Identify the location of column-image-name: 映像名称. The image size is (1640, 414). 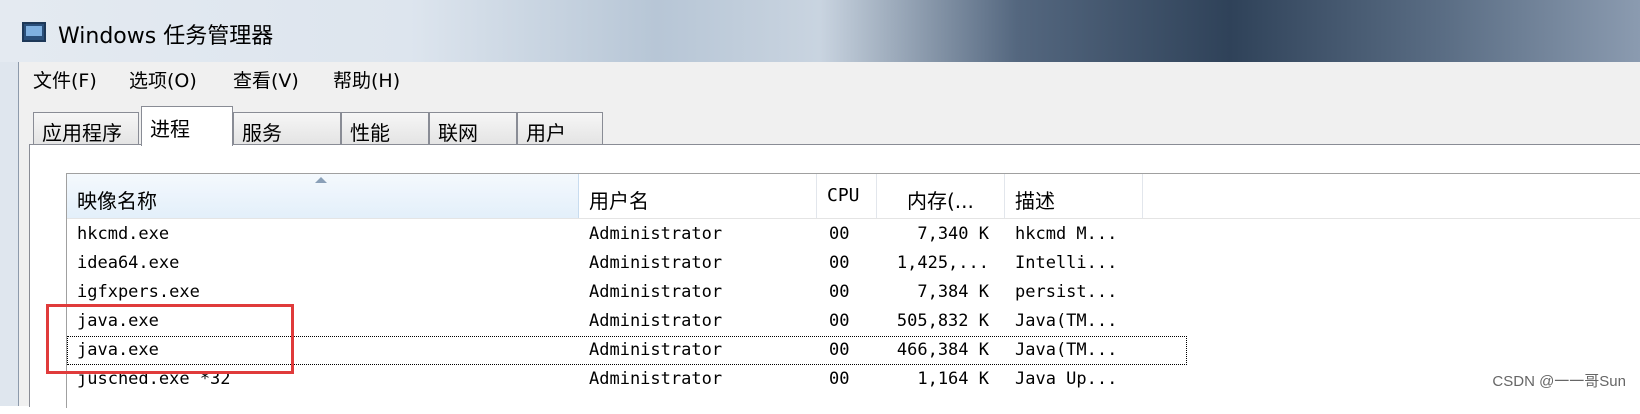
(323, 196).